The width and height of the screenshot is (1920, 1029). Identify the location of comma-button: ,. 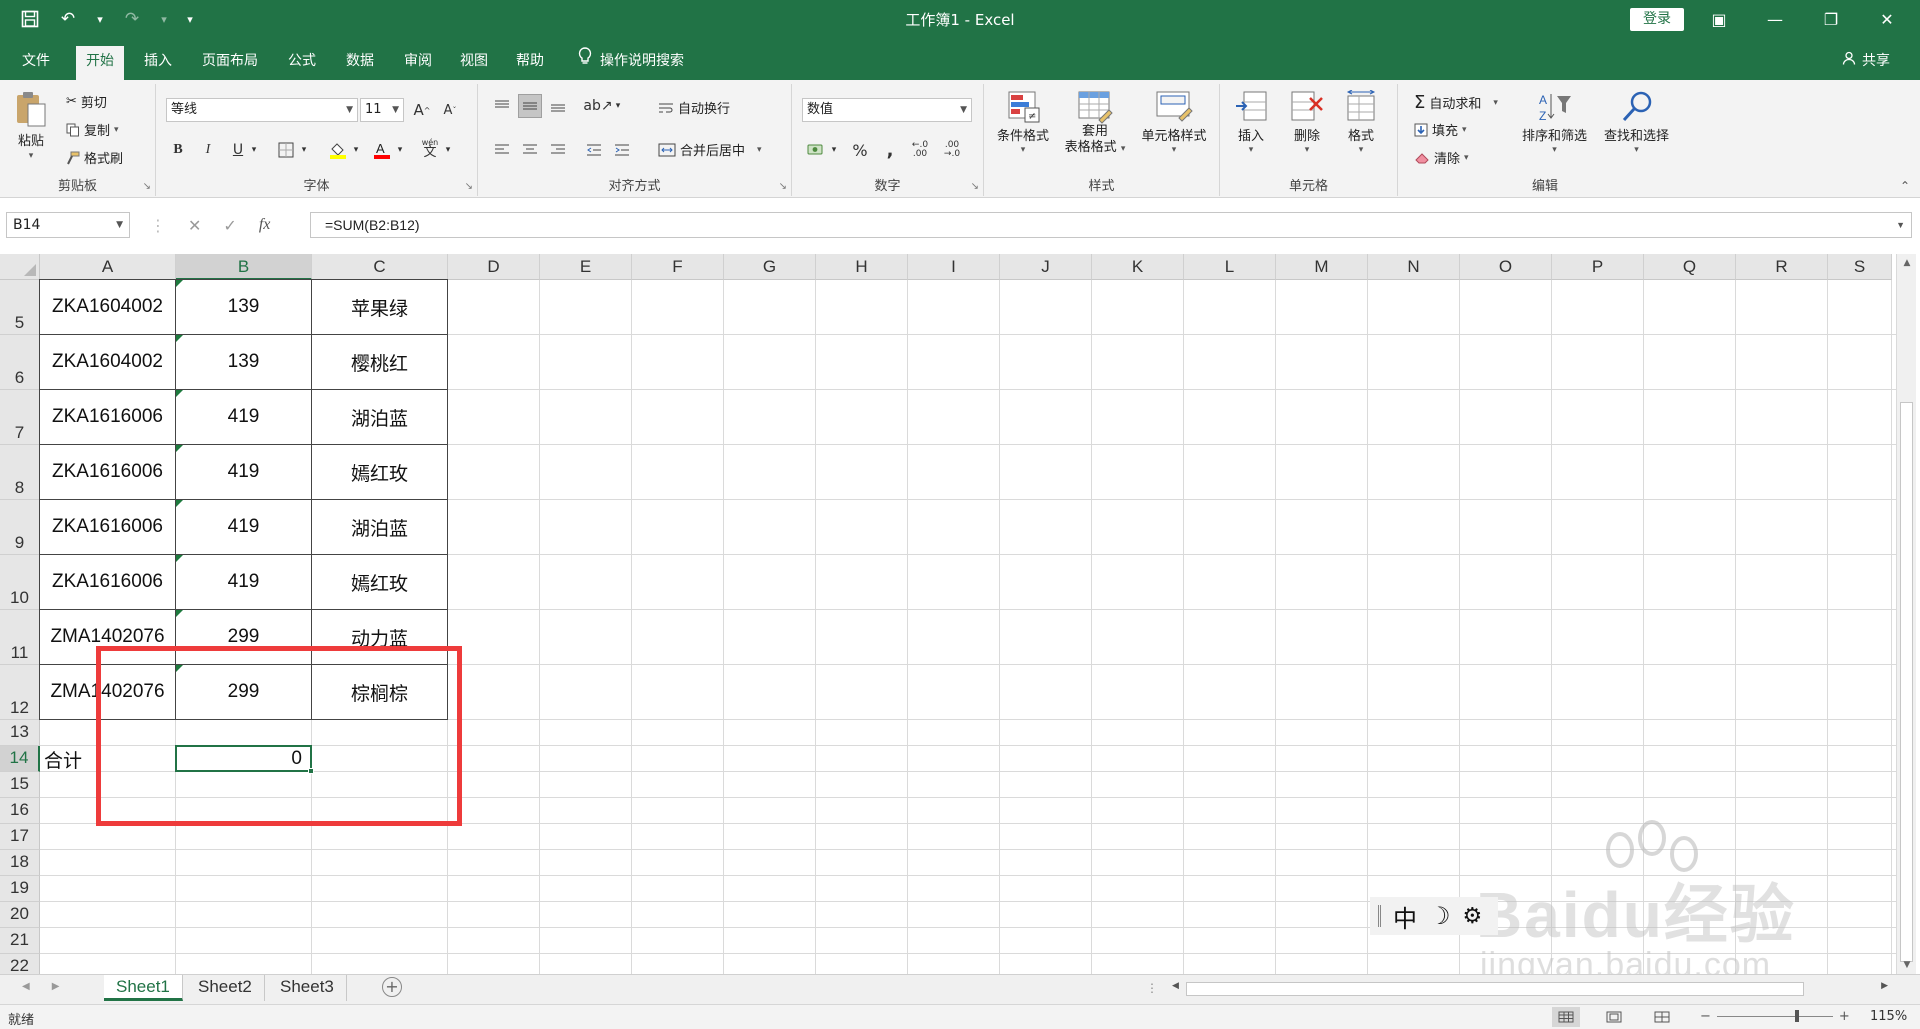
(890, 150).